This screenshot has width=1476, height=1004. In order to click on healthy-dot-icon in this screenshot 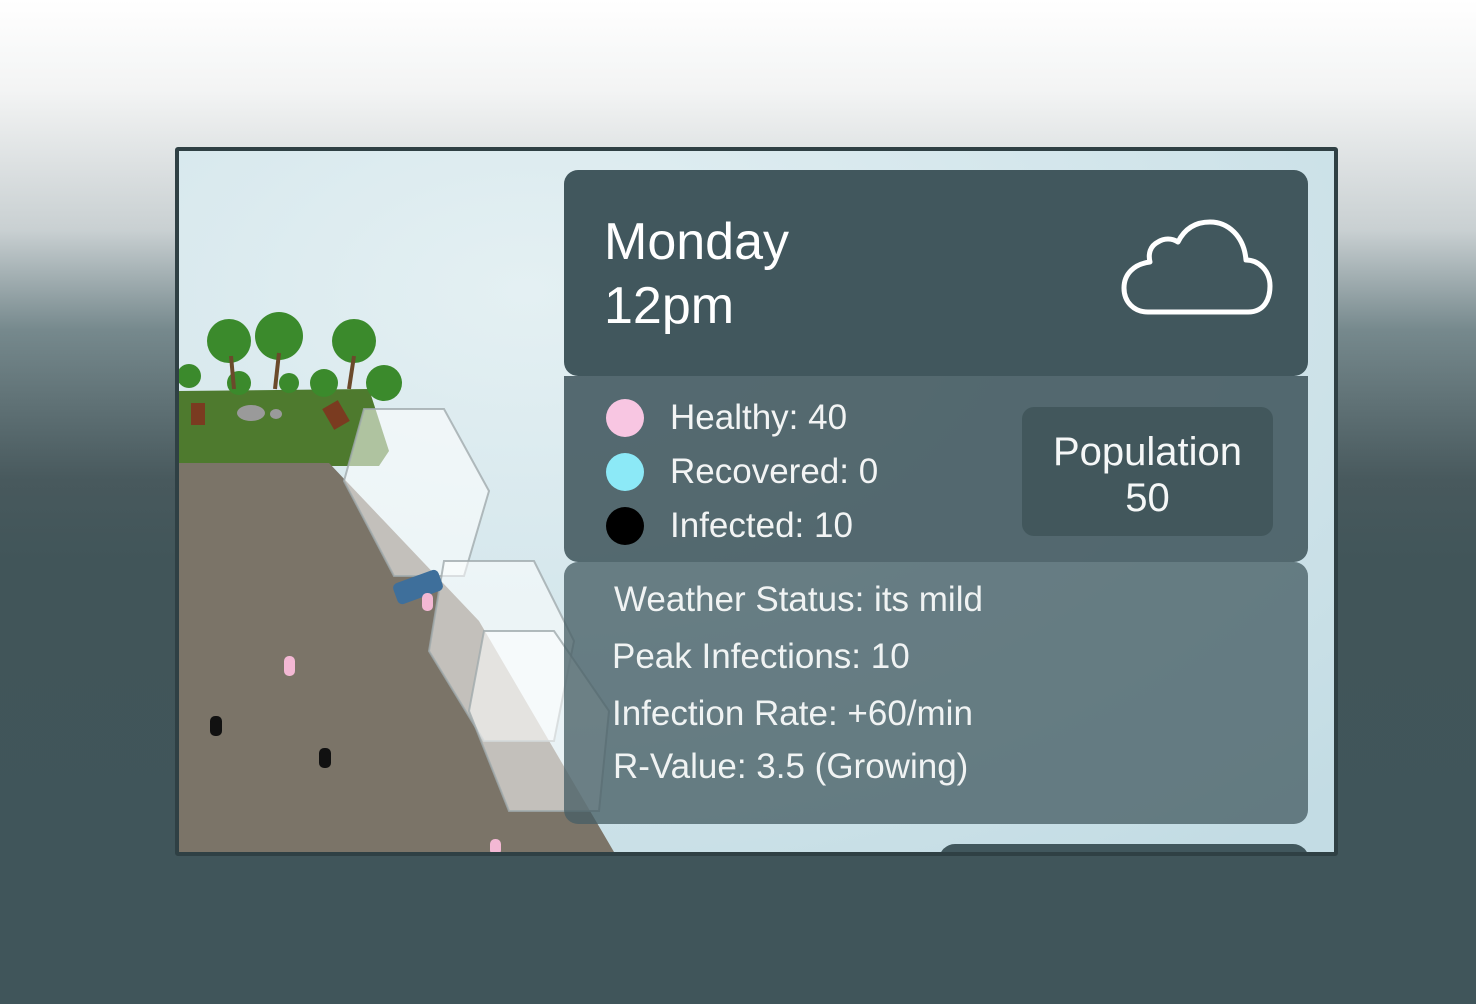, I will do `click(625, 418)`.